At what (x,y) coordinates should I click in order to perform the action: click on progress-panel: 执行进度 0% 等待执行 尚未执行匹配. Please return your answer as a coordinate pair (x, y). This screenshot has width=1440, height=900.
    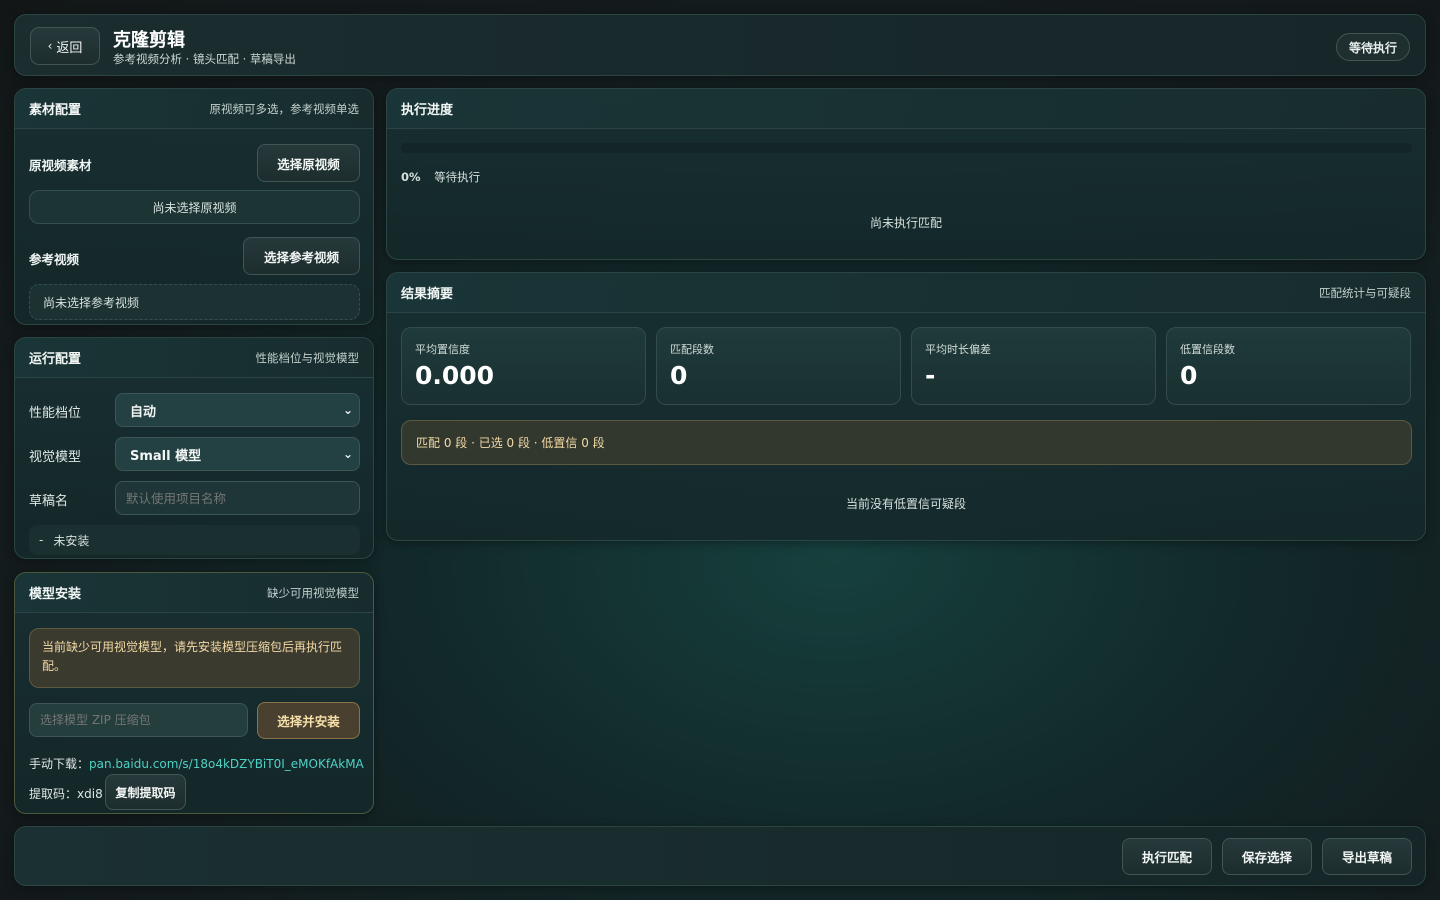
    Looking at the image, I should click on (906, 174).